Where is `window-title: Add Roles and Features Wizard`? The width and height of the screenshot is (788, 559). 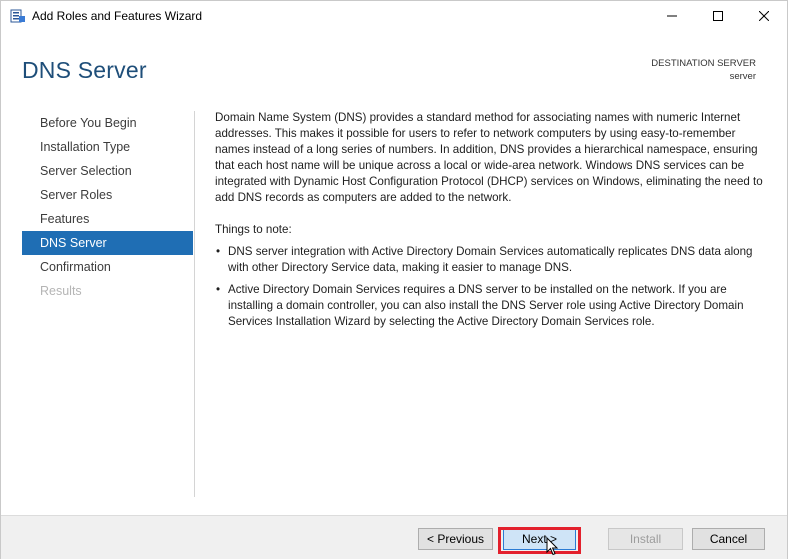 window-title: Add Roles and Features Wizard is located at coordinates (117, 16).